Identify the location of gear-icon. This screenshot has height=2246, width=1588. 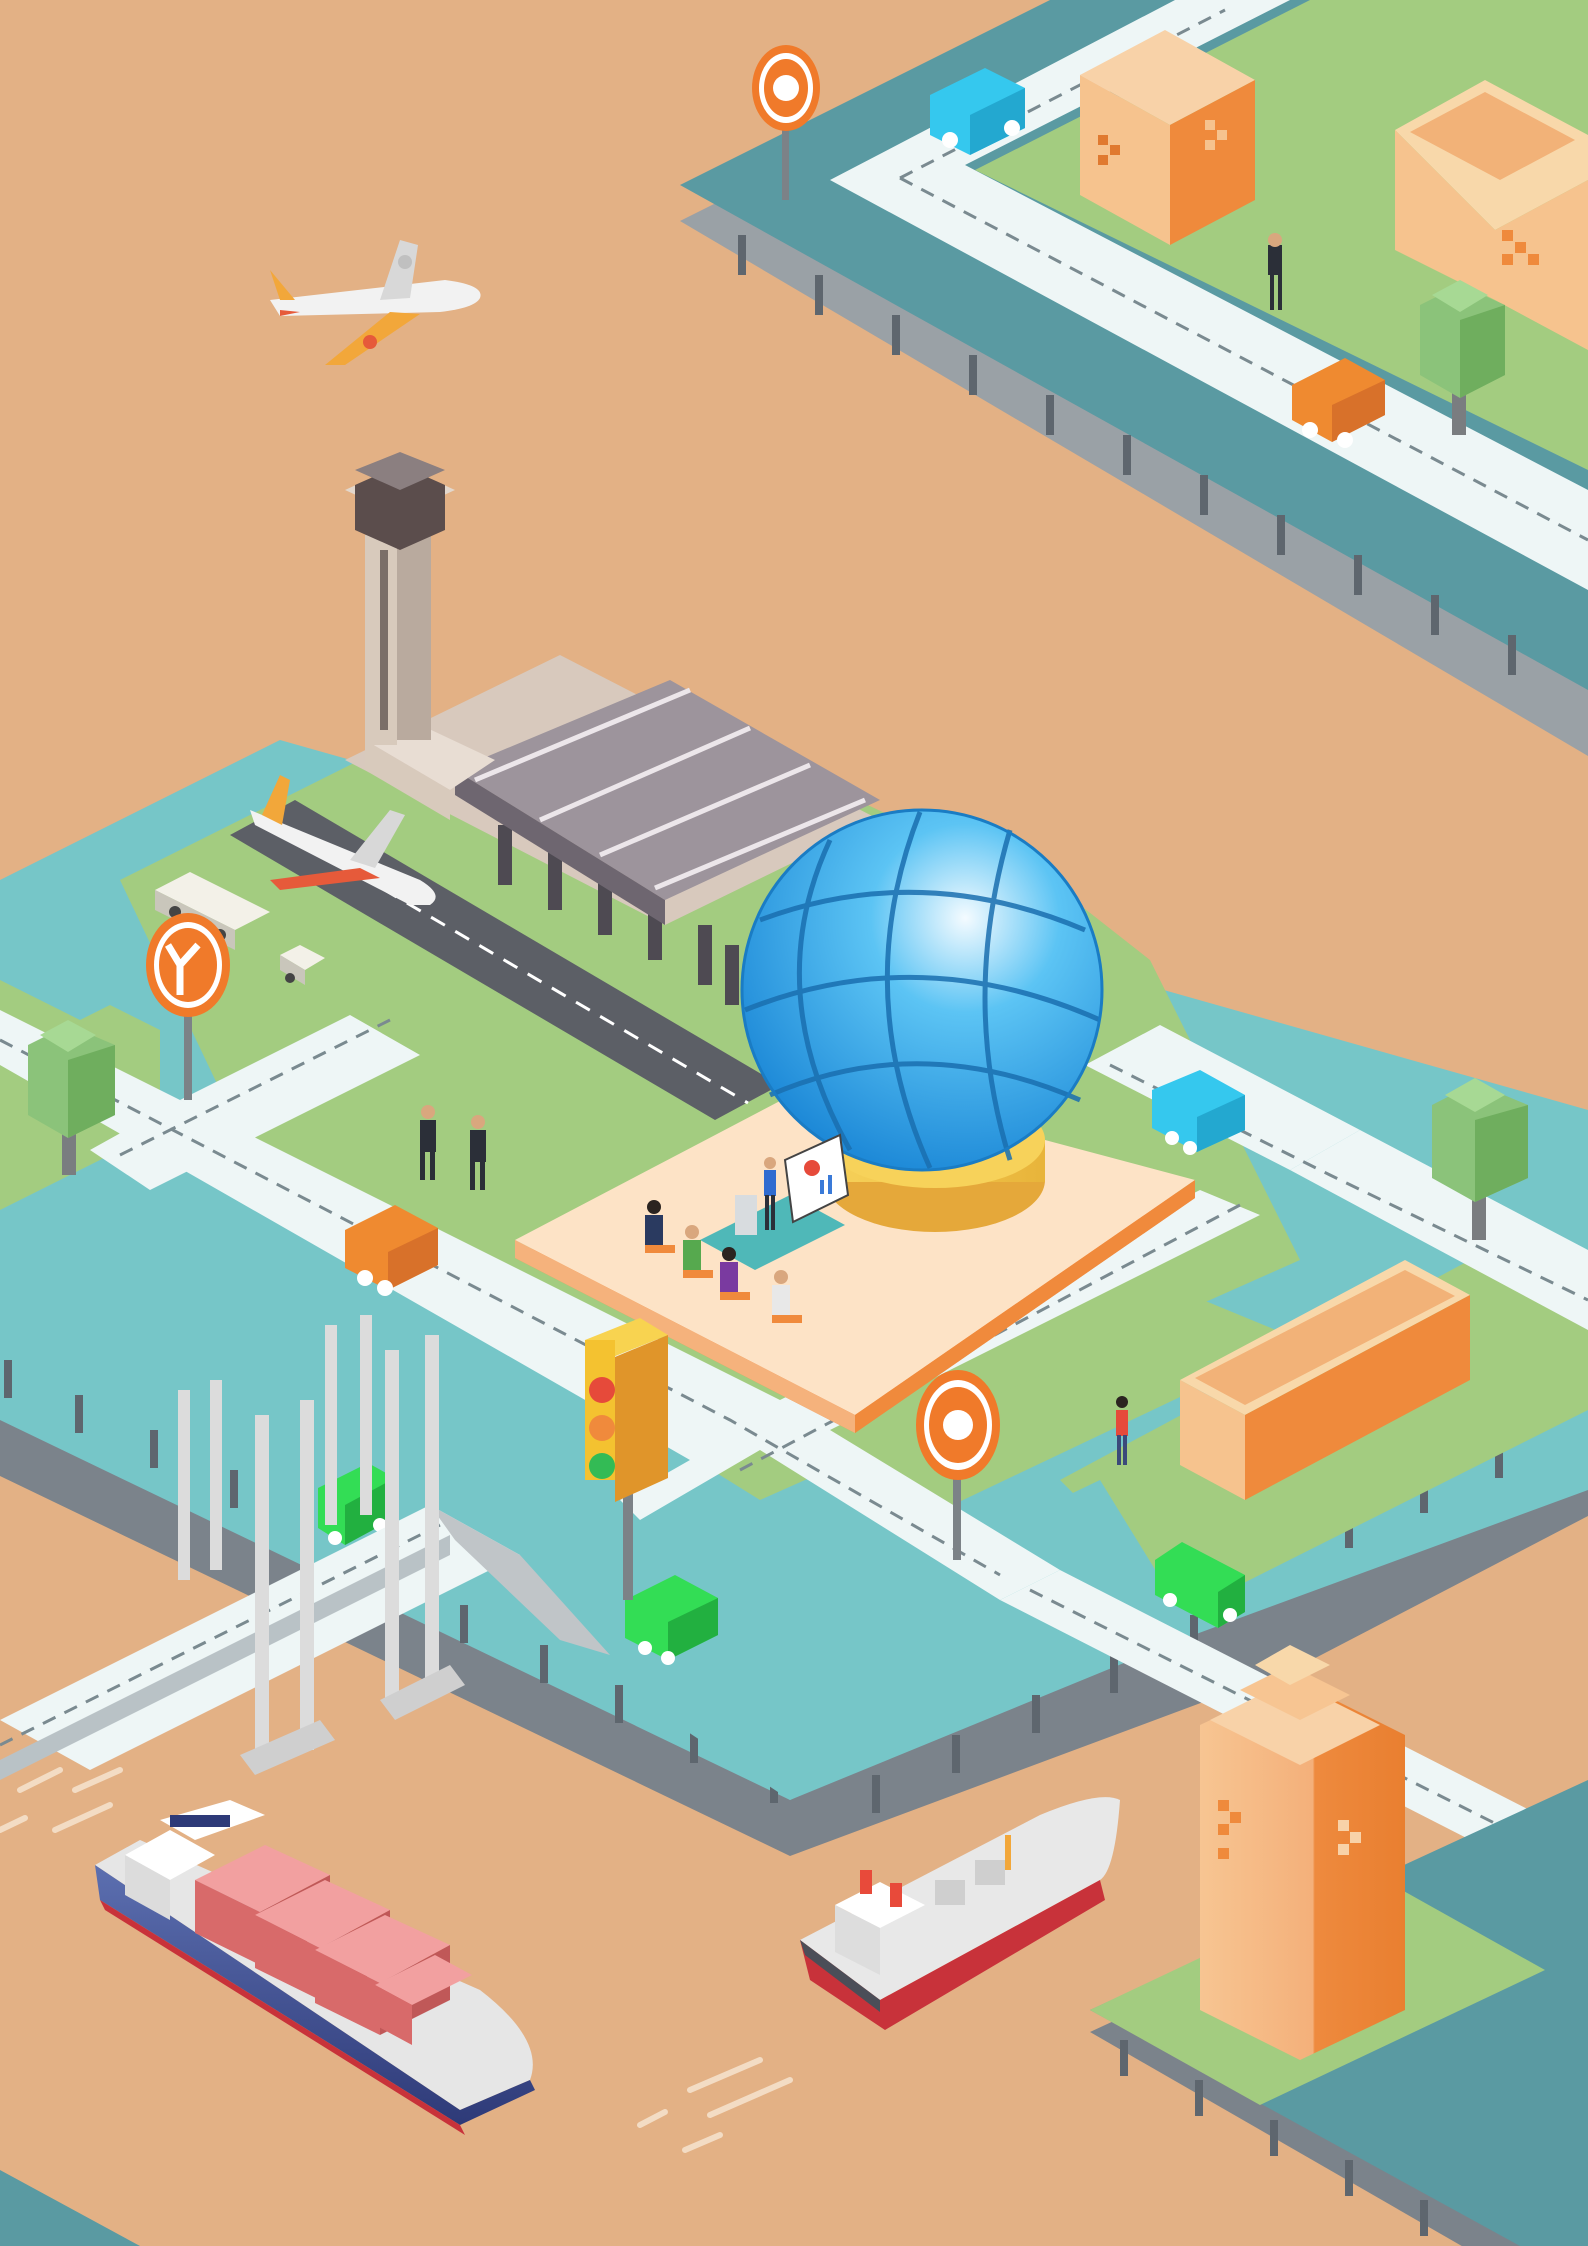
(602, 1390).